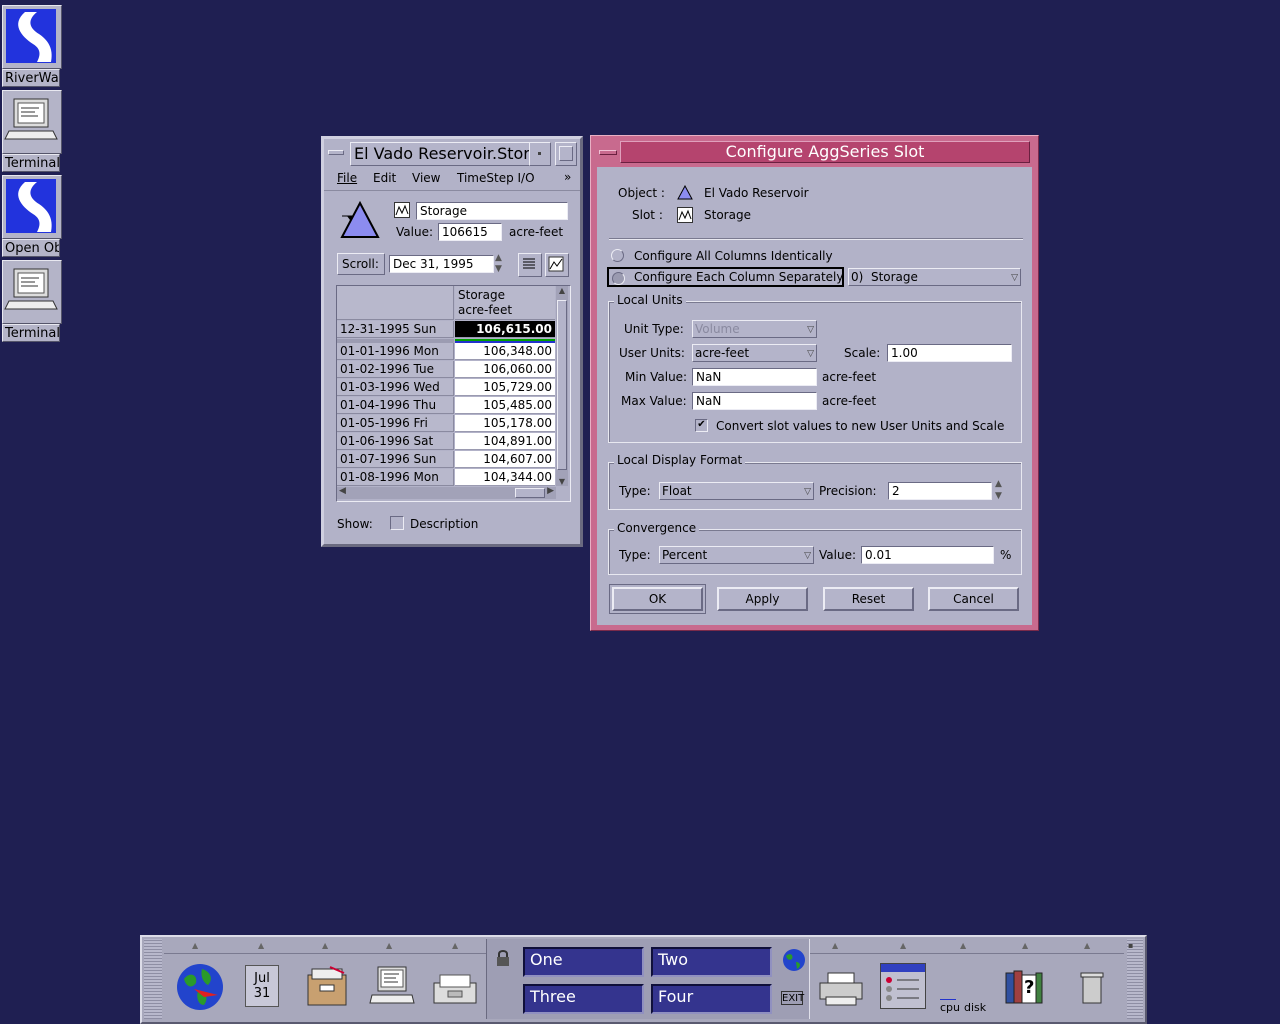 The width and height of the screenshot is (1280, 1024). What do you see at coordinates (505, 351) in the screenshot?
I see `row-value: 106,348.00` at bounding box center [505, 351].